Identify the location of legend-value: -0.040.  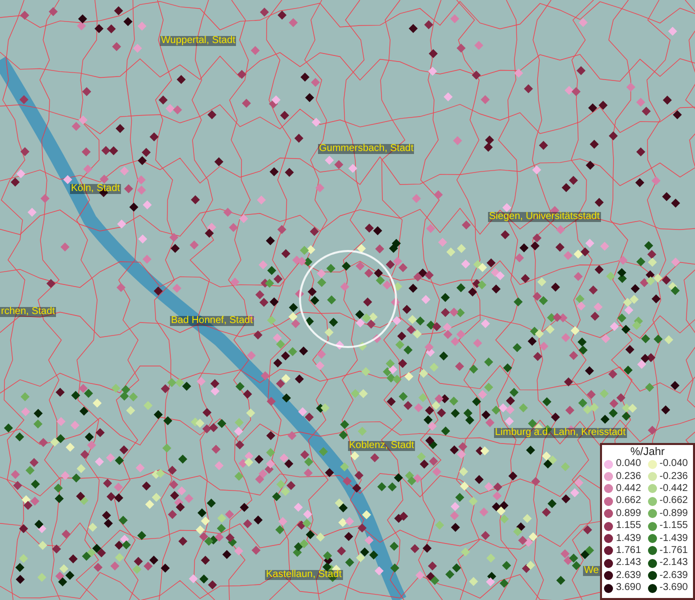
(674, 464).